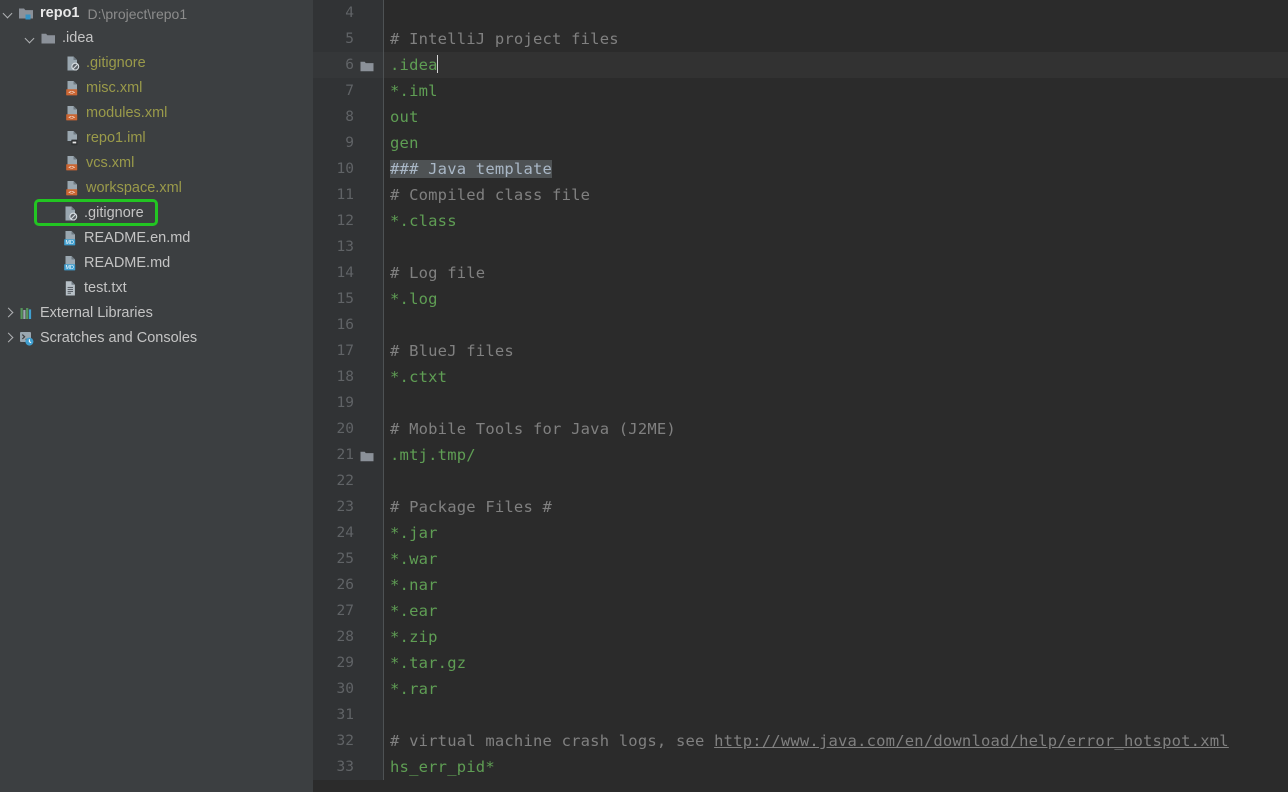 Image resolution: width=1288 pixels, height=792 pixels. What do you see at coordinates (401, 117) in the screenshot?
I see `code-text: out` at bounding box center [401, 117].